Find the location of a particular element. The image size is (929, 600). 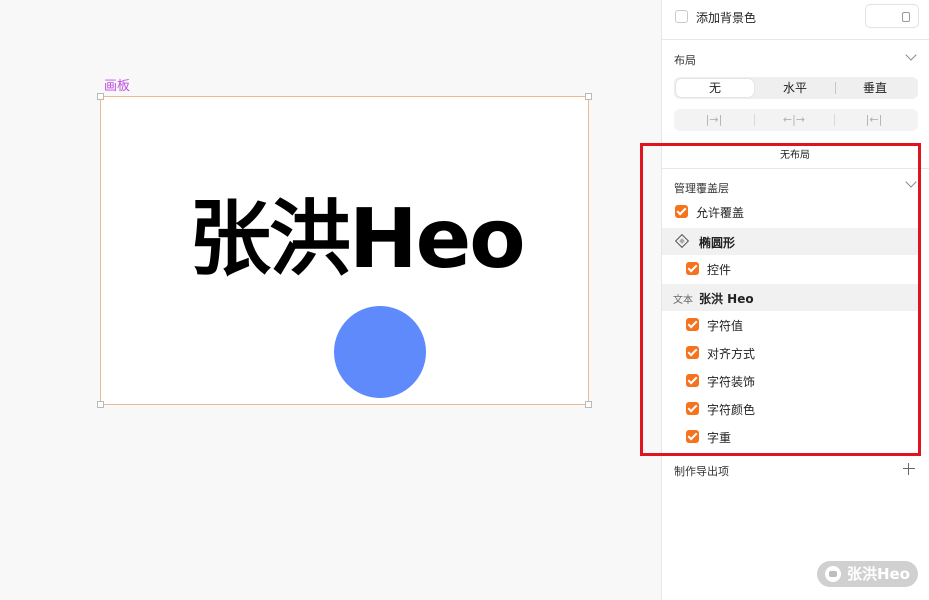

resize-handle-top-right is located at coordinates (588, 96).